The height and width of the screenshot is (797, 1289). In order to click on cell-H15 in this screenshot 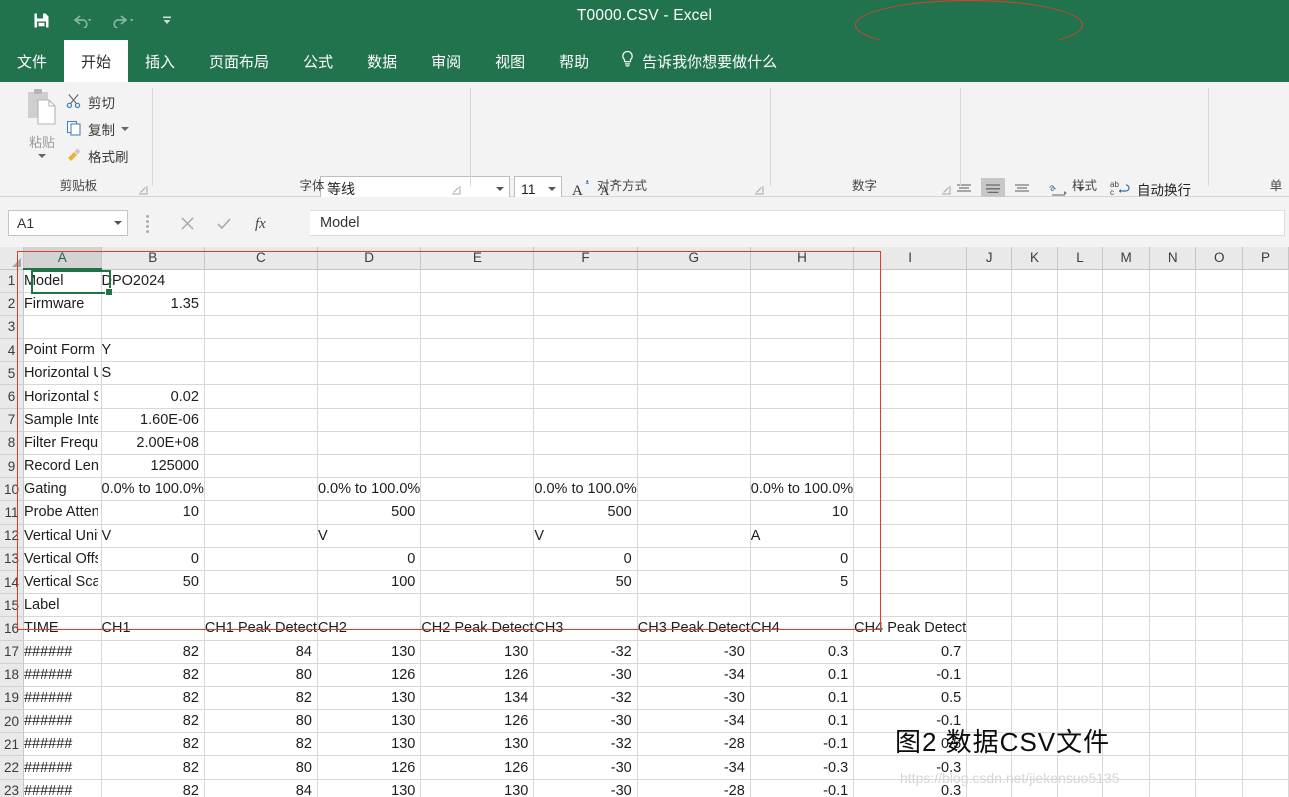, I will do `click(802, 605)`.